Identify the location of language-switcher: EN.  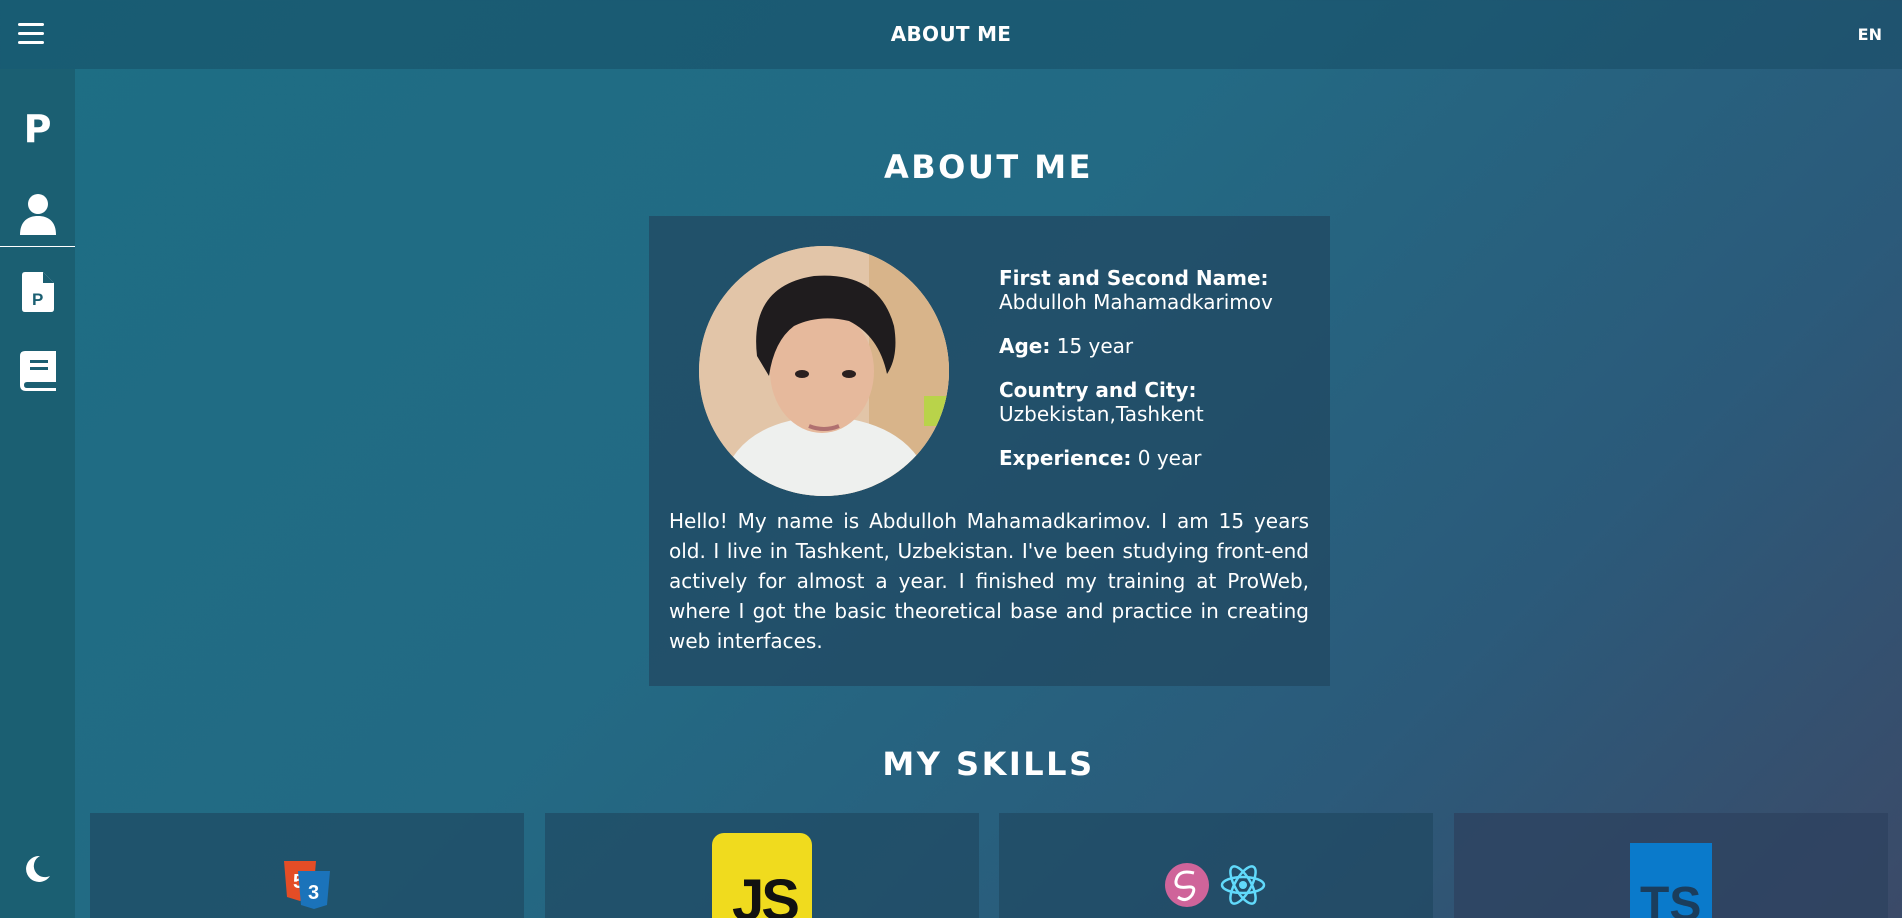
(1870, 34).